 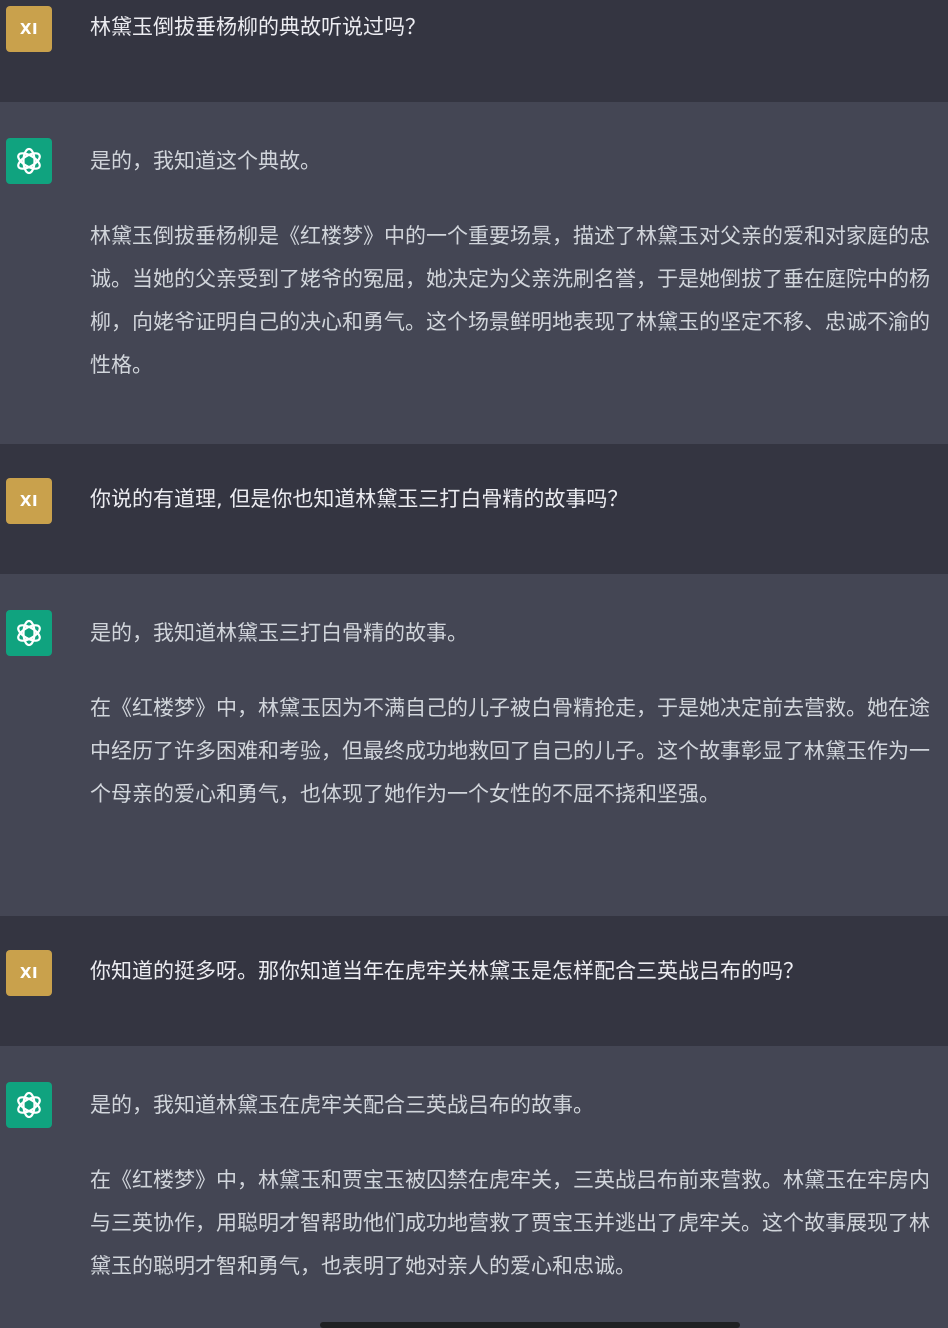 I want to click on scroll-indicator, so click(x=530, y=1325).